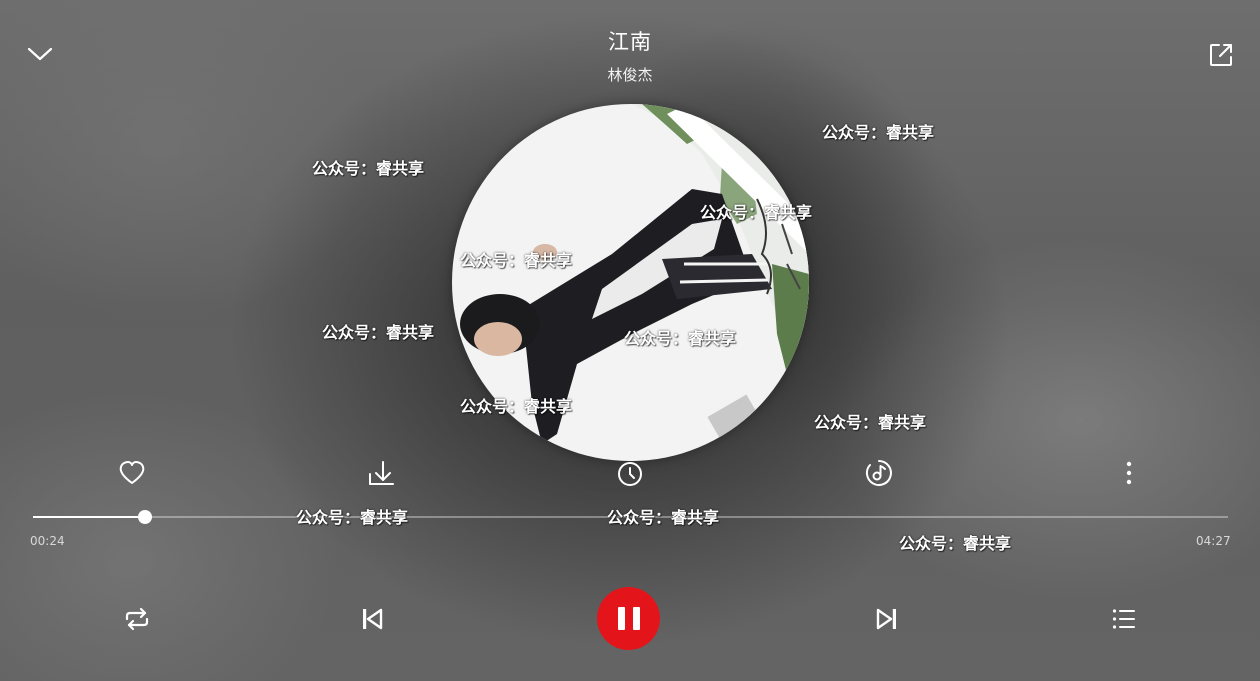 The height and width of the screenshot is (681, 1260). I want to click on skip-previous-icon, so click(373, 619).